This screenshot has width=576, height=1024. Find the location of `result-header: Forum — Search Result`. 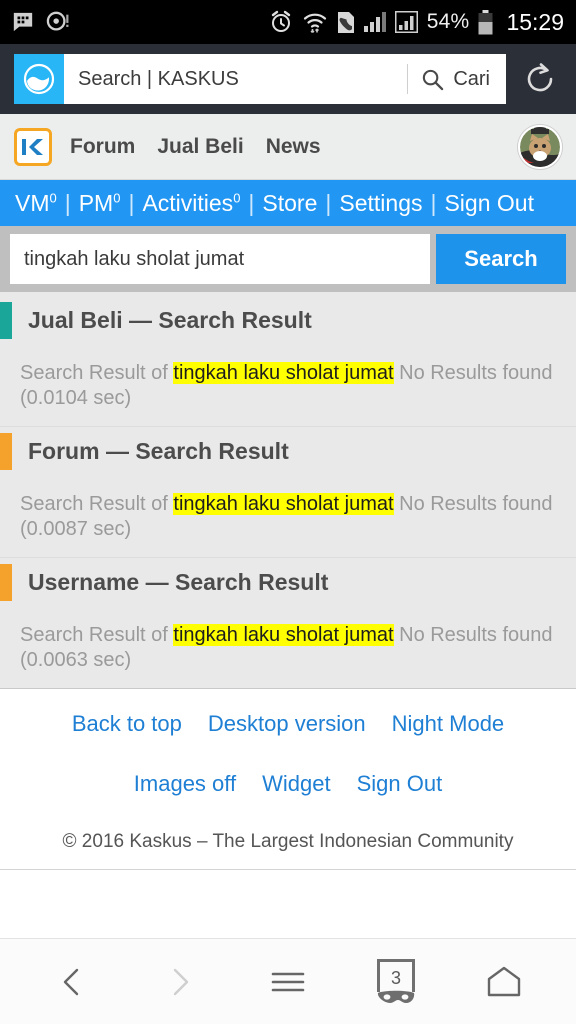

result-header: Forum — Search Result is located at coordinates (288, 451).